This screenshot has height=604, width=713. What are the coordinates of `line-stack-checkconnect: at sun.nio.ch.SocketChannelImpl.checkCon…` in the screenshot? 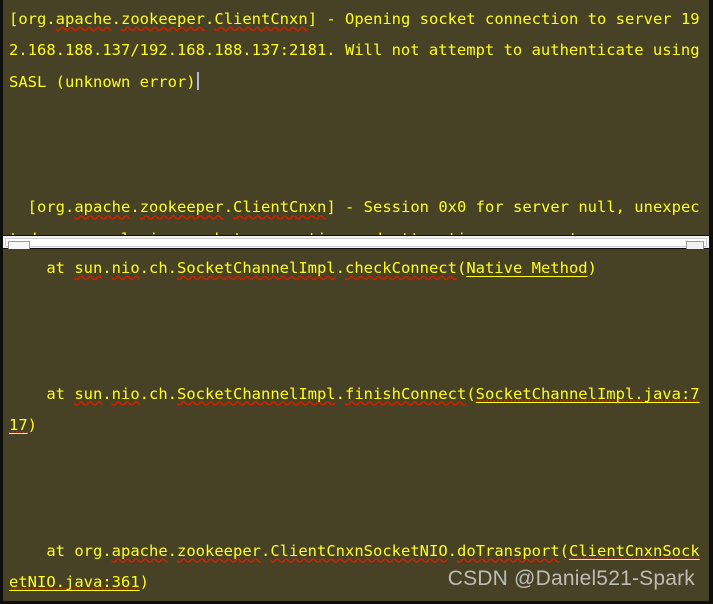 It's located at (358, 268).